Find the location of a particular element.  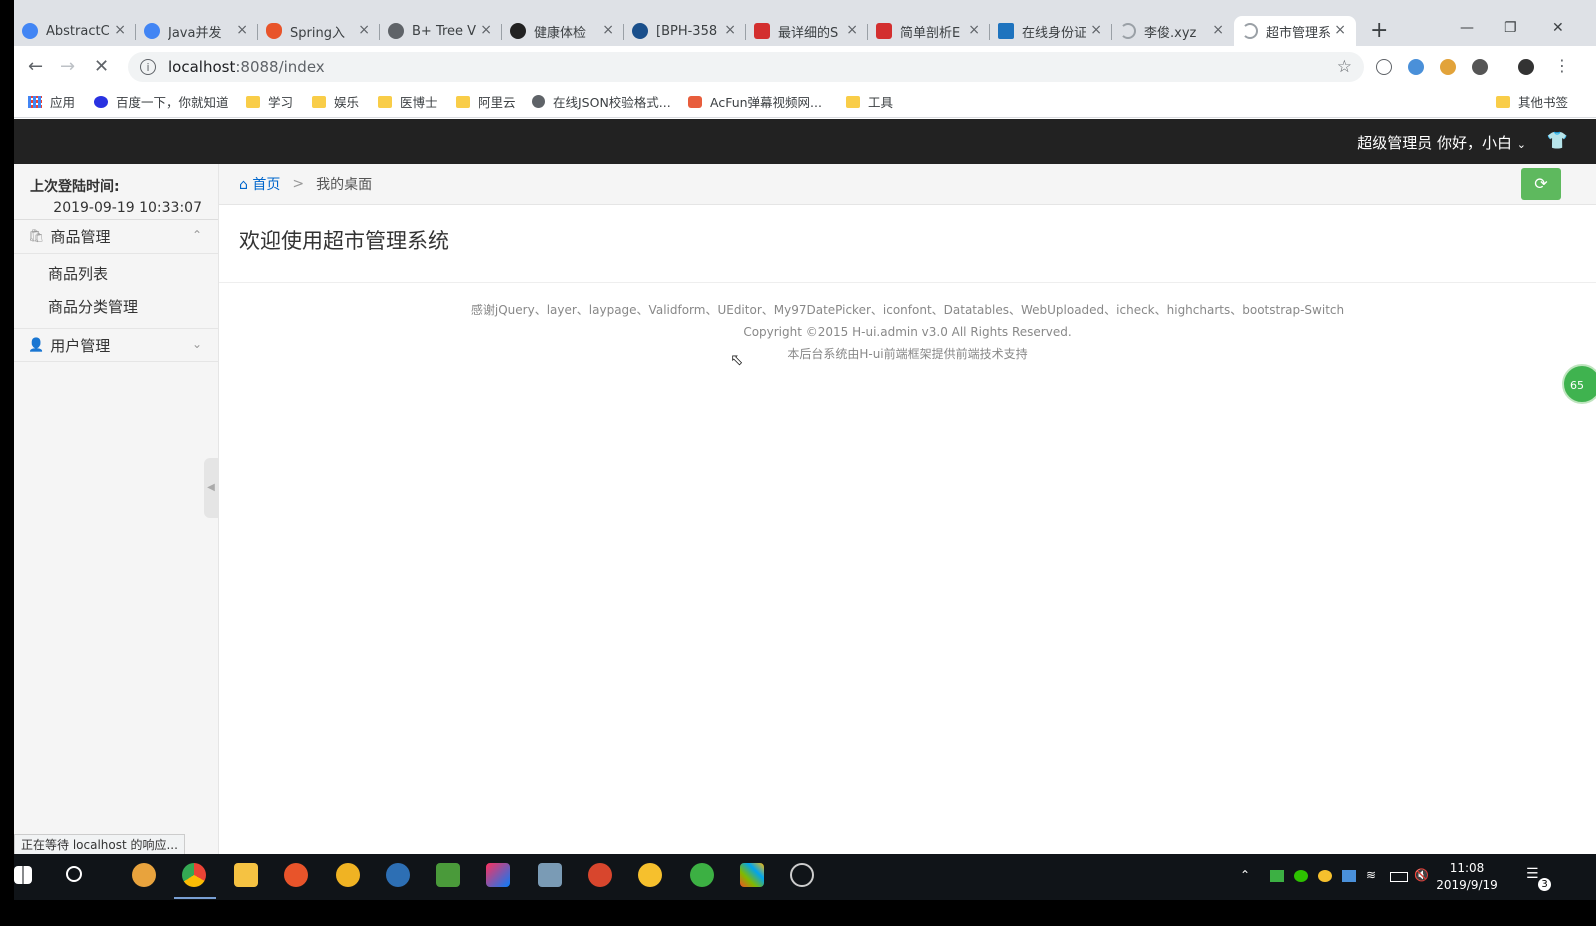

clock: 11:08 2019/9/19 is located at coordinates (1467, 877).